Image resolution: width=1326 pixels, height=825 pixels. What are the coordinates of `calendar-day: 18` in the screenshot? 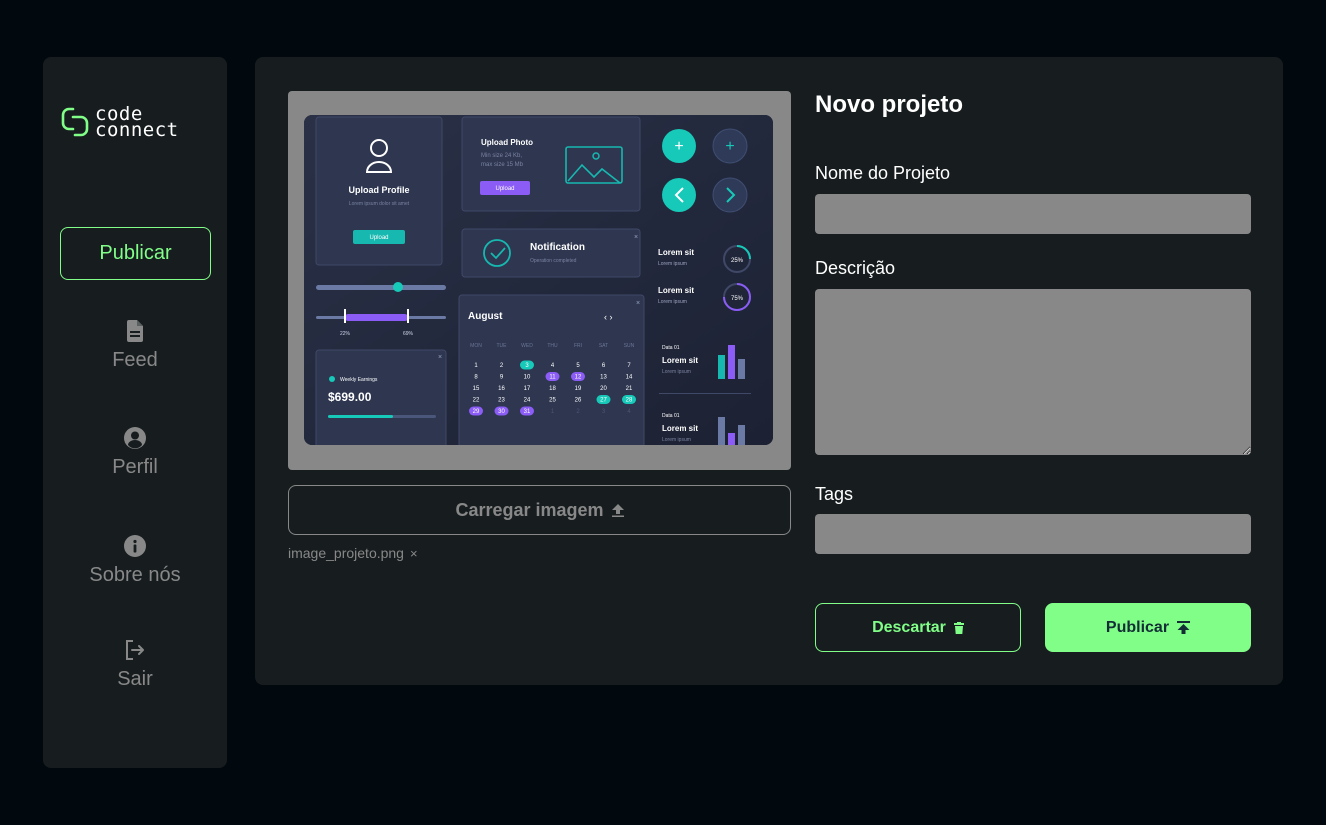 It's located at (552, 389).